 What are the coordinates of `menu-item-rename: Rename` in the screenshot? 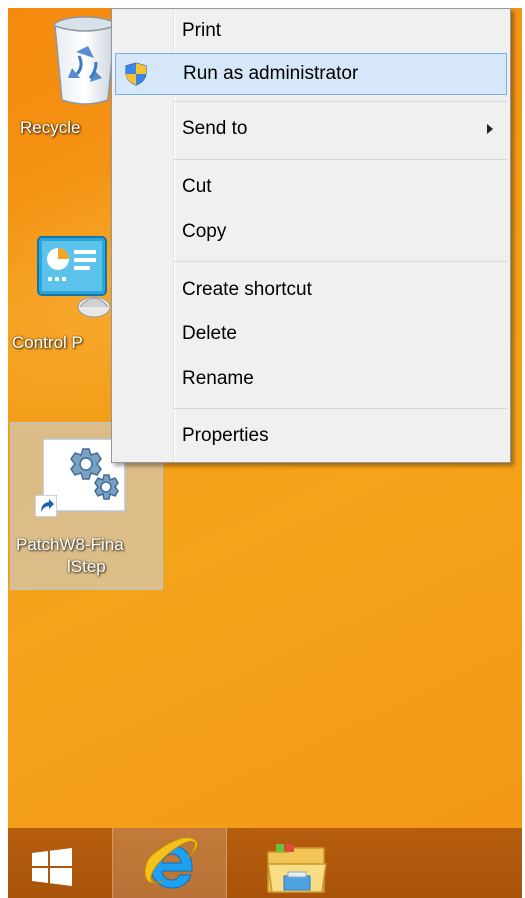 It's located at (311, 380).